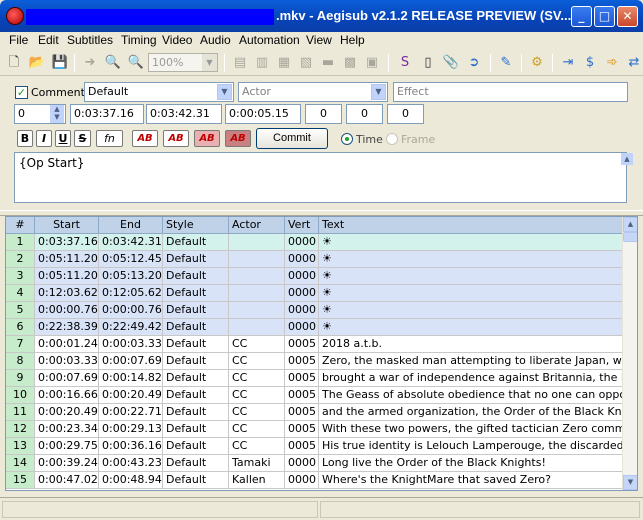  Describe the element at coordinates (57, 114) in the screenshot. I see `spin-arrows-icon: ▲ ▼` at that location.